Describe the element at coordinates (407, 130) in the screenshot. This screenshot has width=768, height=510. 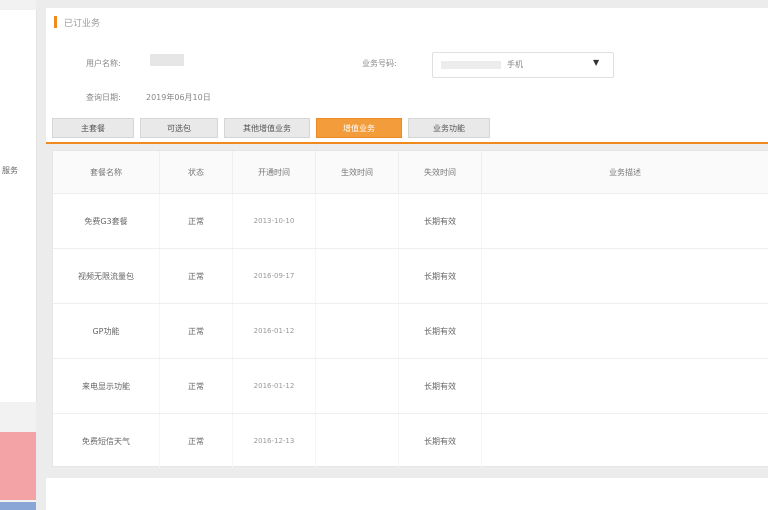
I see `tab-bar: 主套餐 可选包 其他增值业务 增值业务 业务功能` at that location.